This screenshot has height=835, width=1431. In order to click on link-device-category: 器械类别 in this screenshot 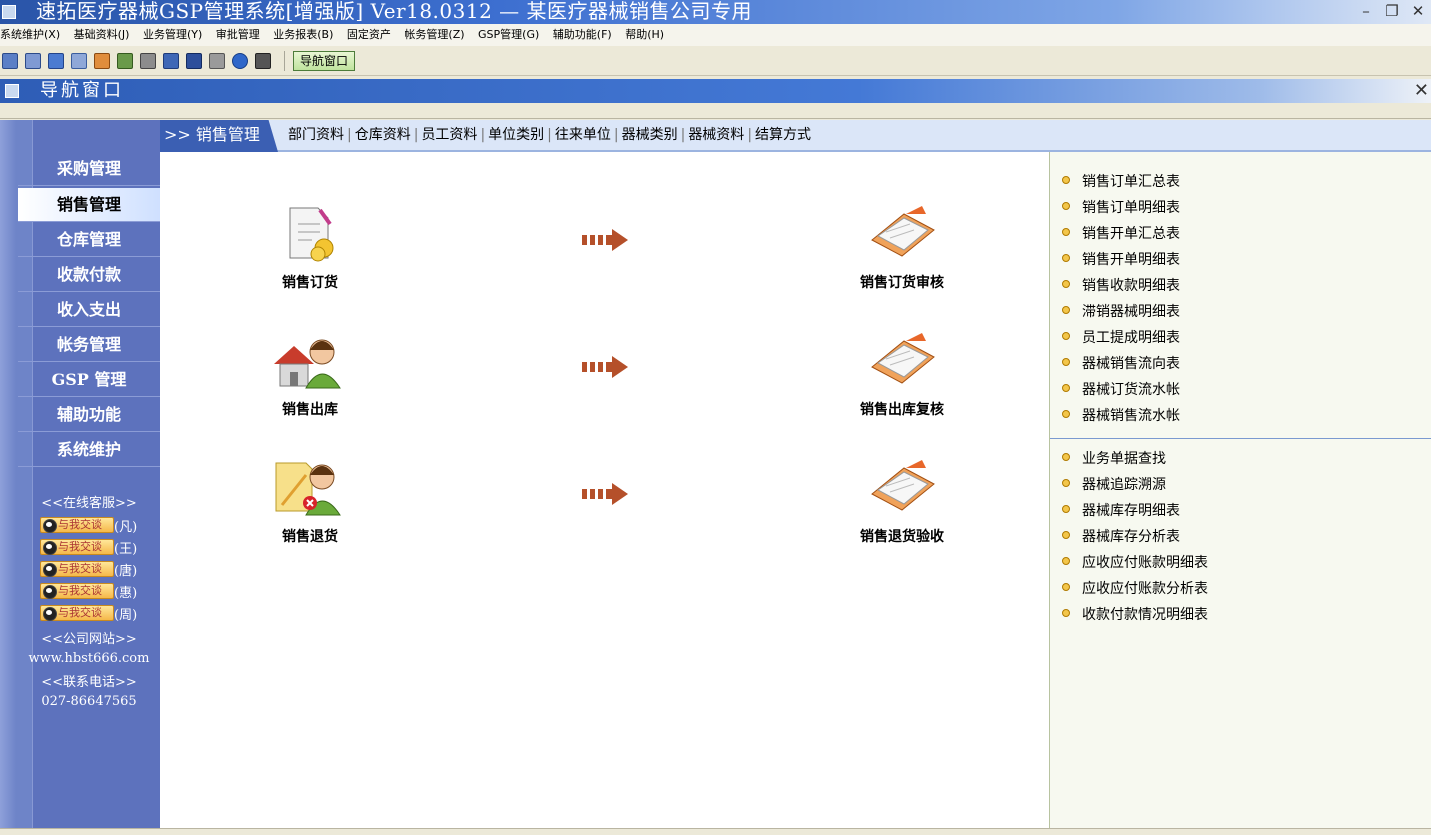, I will do `click(650, 135)`.